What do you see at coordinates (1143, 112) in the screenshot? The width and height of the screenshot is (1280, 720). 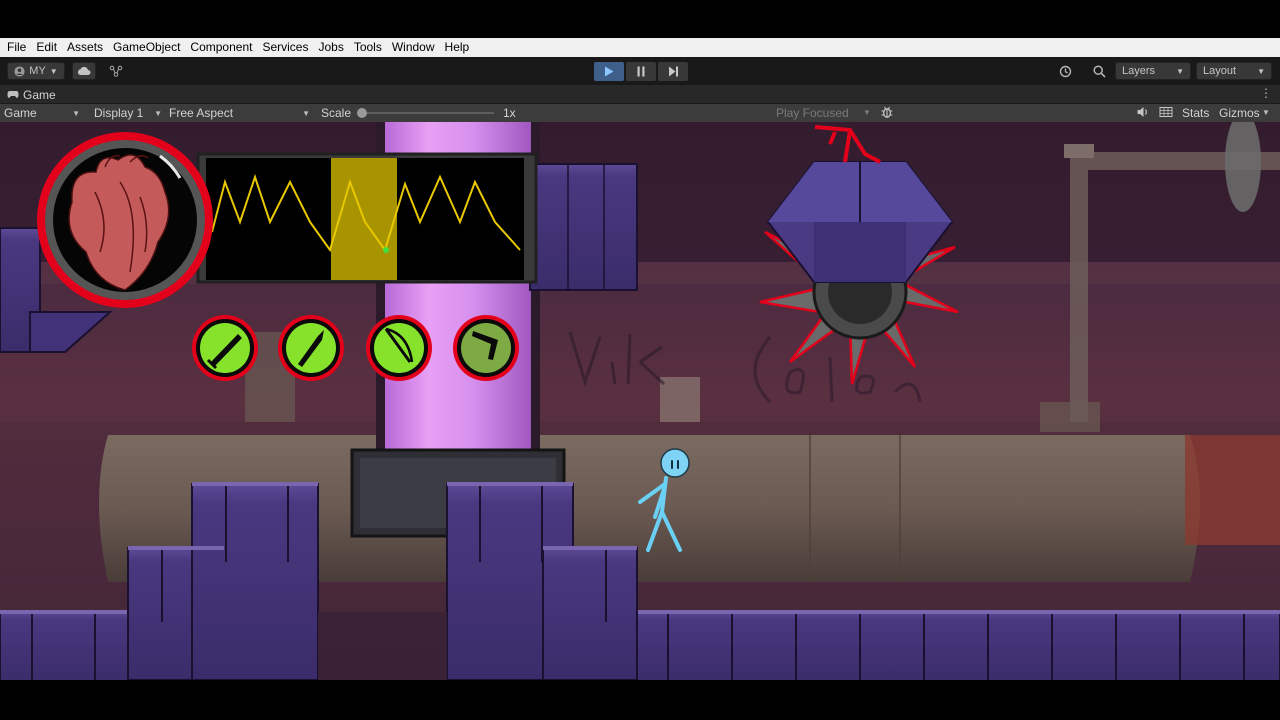 I see `audio-icon` at bounding box center [1143, 112].